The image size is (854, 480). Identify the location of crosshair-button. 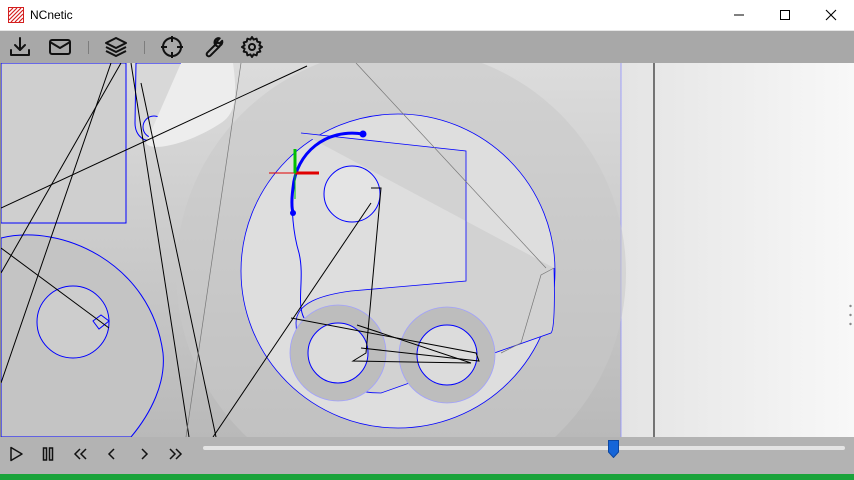
(172, 47).